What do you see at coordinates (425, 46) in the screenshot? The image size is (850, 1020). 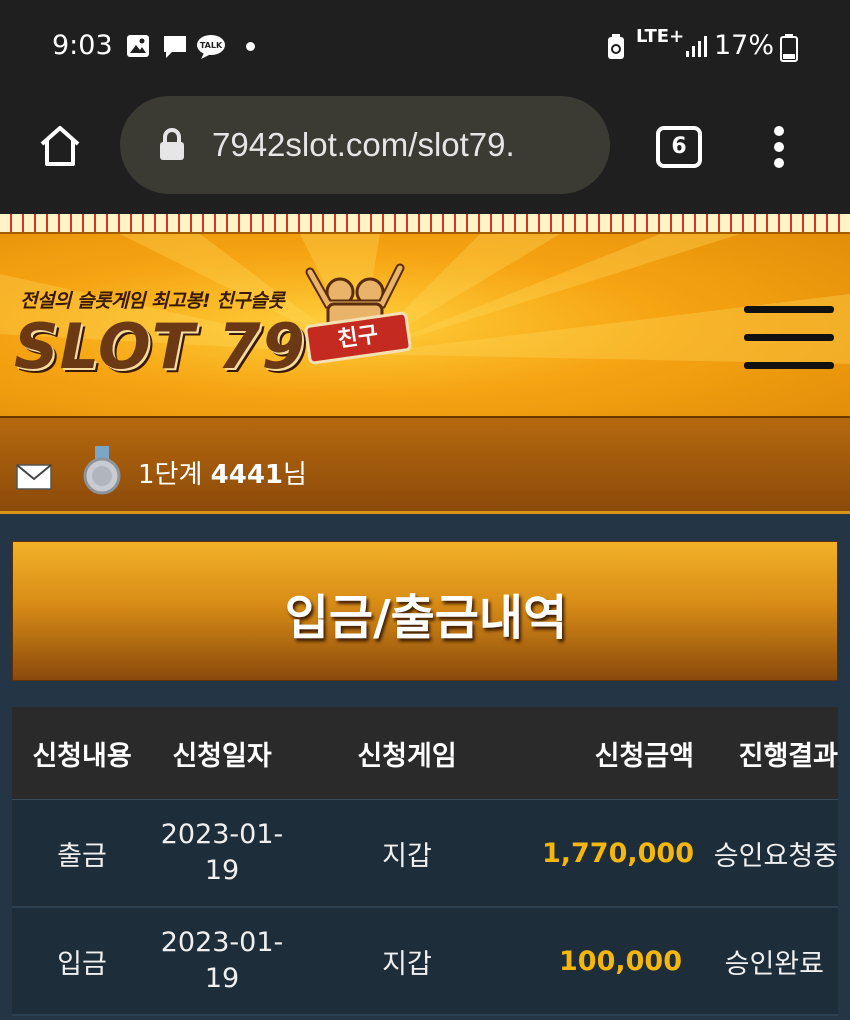 I see `status-bar: 9:03 TALK LTE+ 17%` at bounding box center [425, 46].